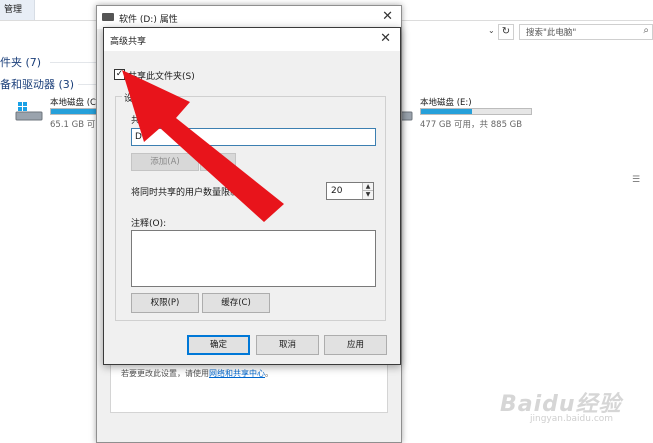  Describe the element at coordinates (253, 137) in the screenshot. I see `share-name-input: D` at that location.